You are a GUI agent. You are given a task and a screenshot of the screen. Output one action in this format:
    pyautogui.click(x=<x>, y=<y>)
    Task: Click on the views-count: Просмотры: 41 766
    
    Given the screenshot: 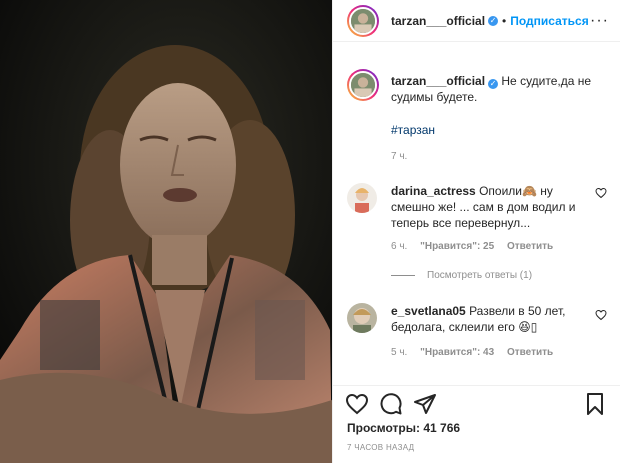 What is the action you would take?
    pyautogui.click(x=403, y=428)
    